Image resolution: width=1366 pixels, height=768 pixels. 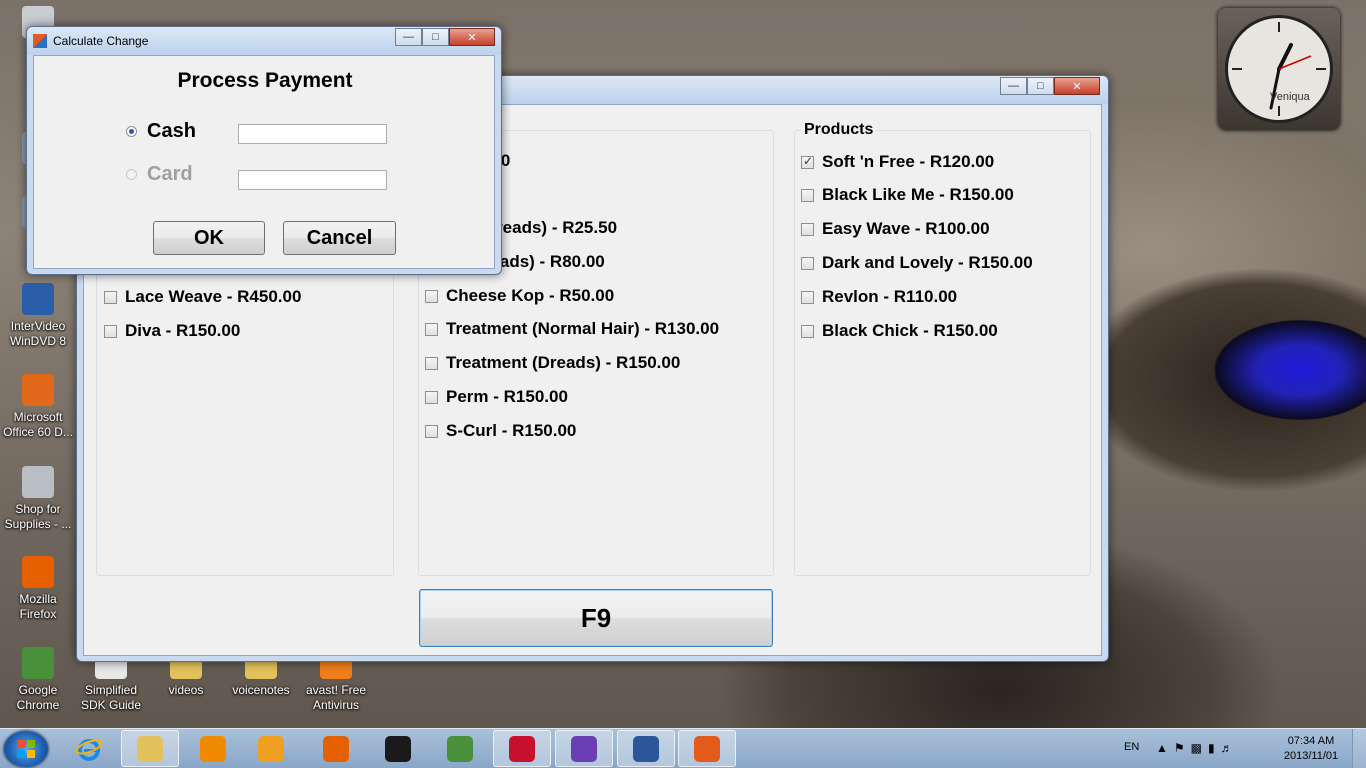 I want to click on start-button, so click(x=26, y=749).